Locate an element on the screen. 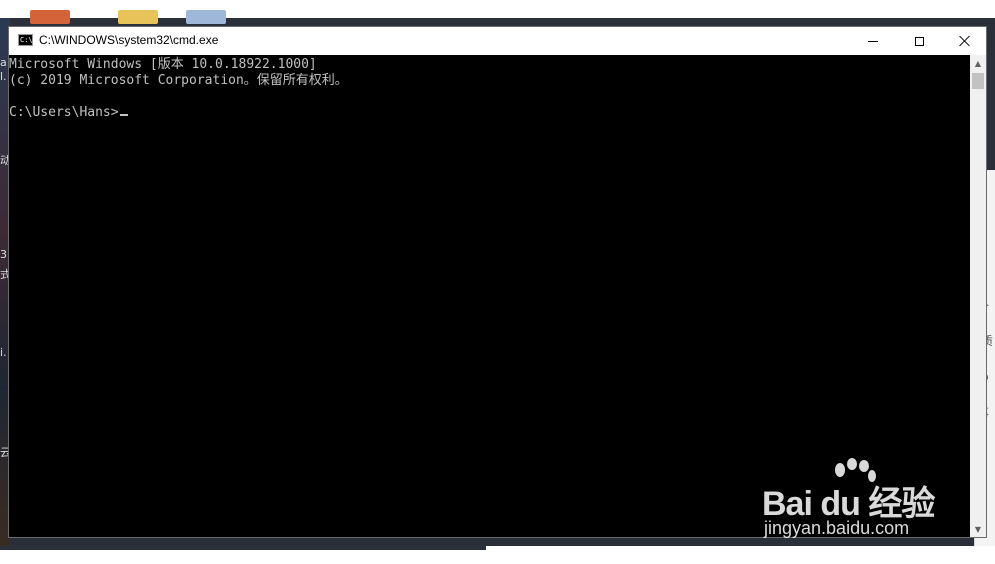 Image resolution: width=995 pixels, height=564 pixels. window-title: C:\WINDOWS\system32\cmd.exe is located at coordinates (129, 40).